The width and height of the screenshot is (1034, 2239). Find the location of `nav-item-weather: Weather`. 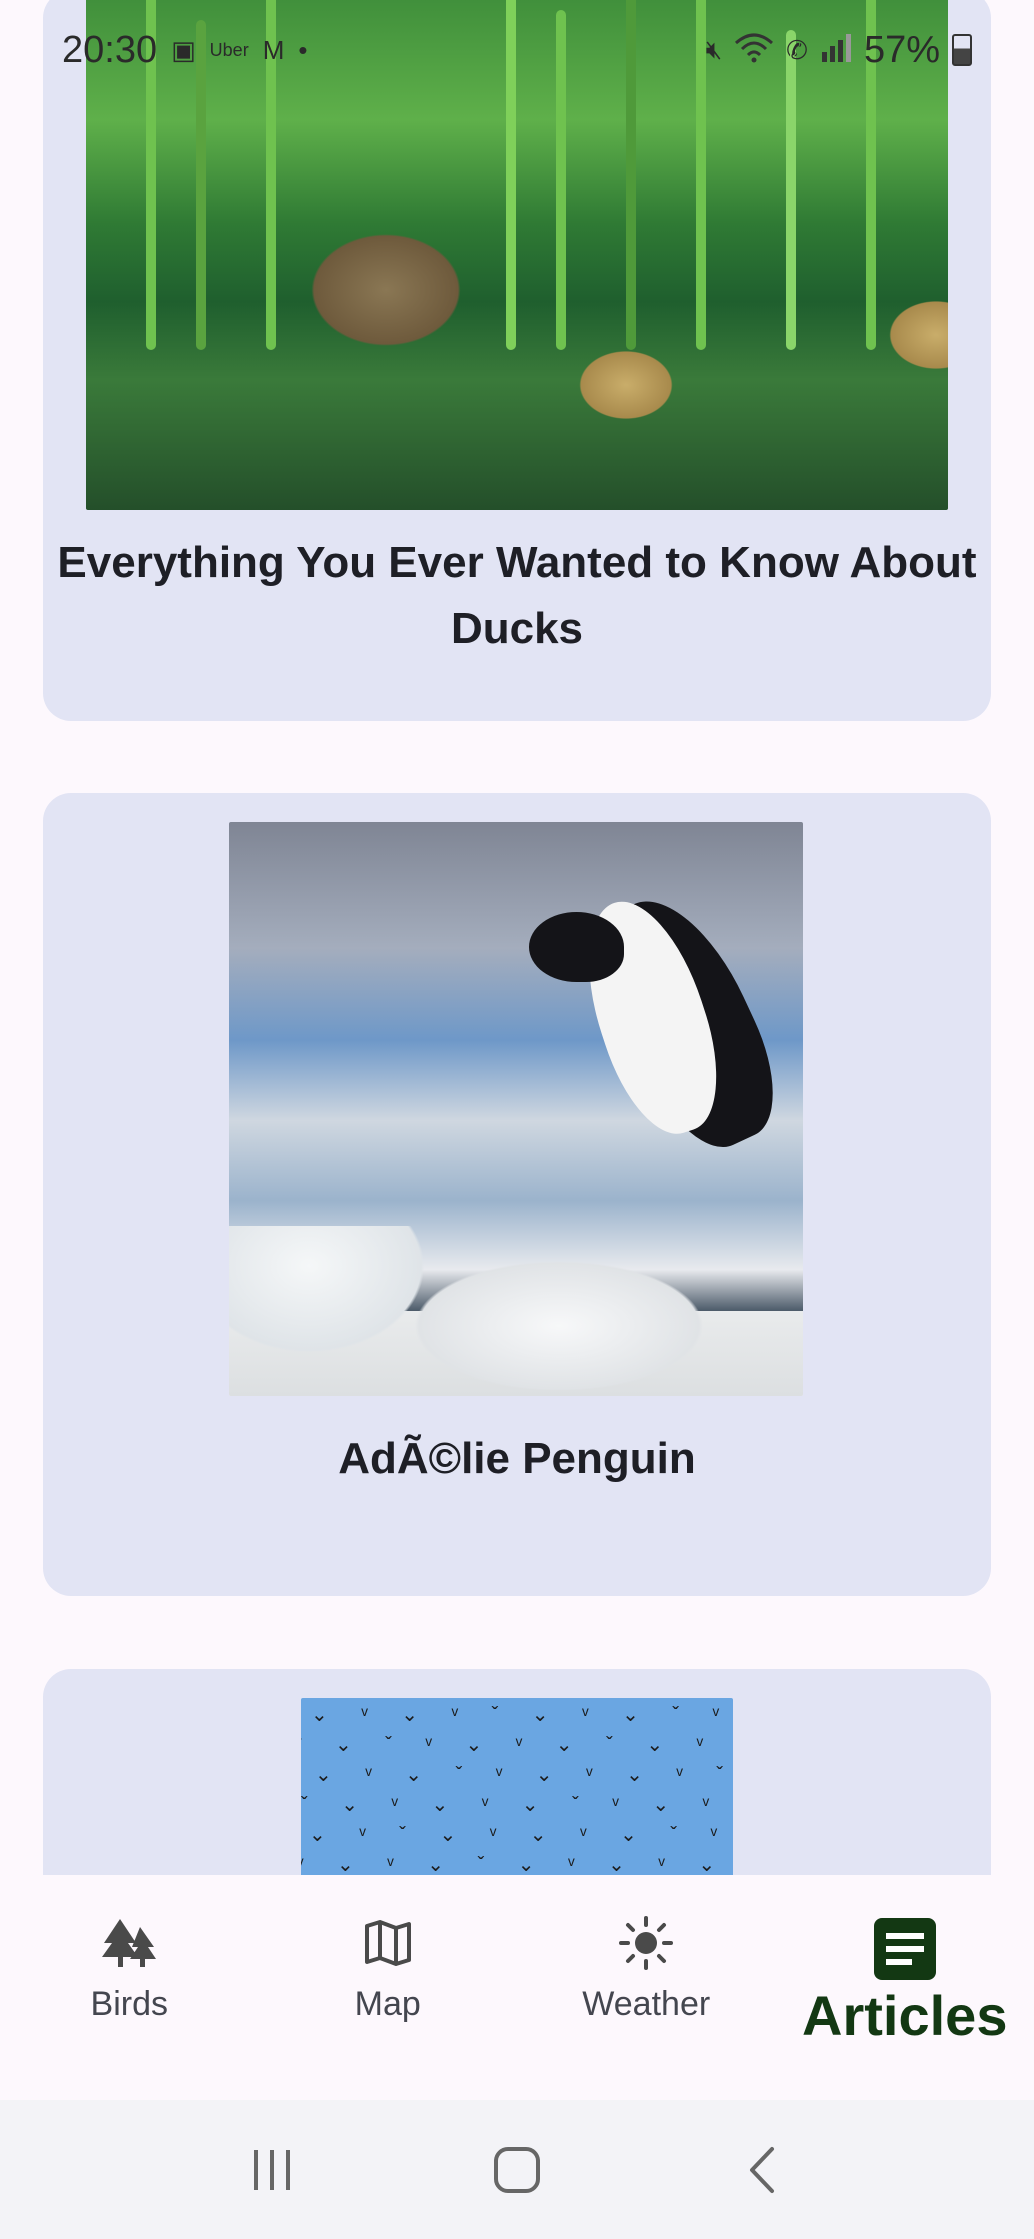

nav-item-weather: Weather is located at coordinates (646, 1987).